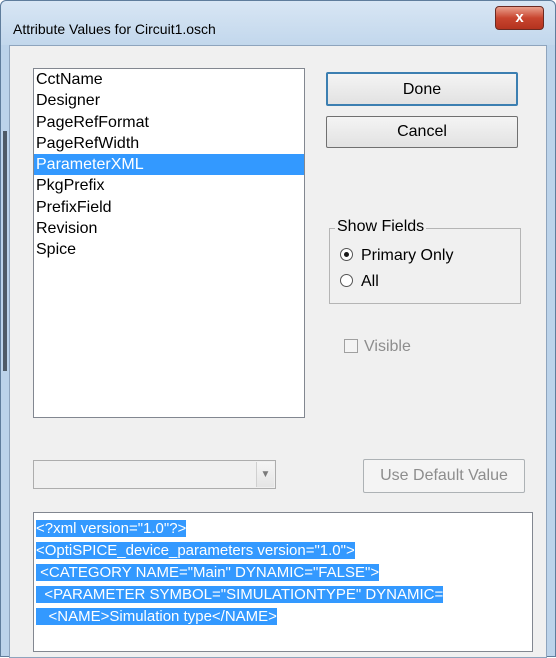 This screenshot has width=556, height=658. What do you see at coordinates (346, 281) in the screenshot?
I see `radio-unchecked-icon` at bounding box center [346, 281].